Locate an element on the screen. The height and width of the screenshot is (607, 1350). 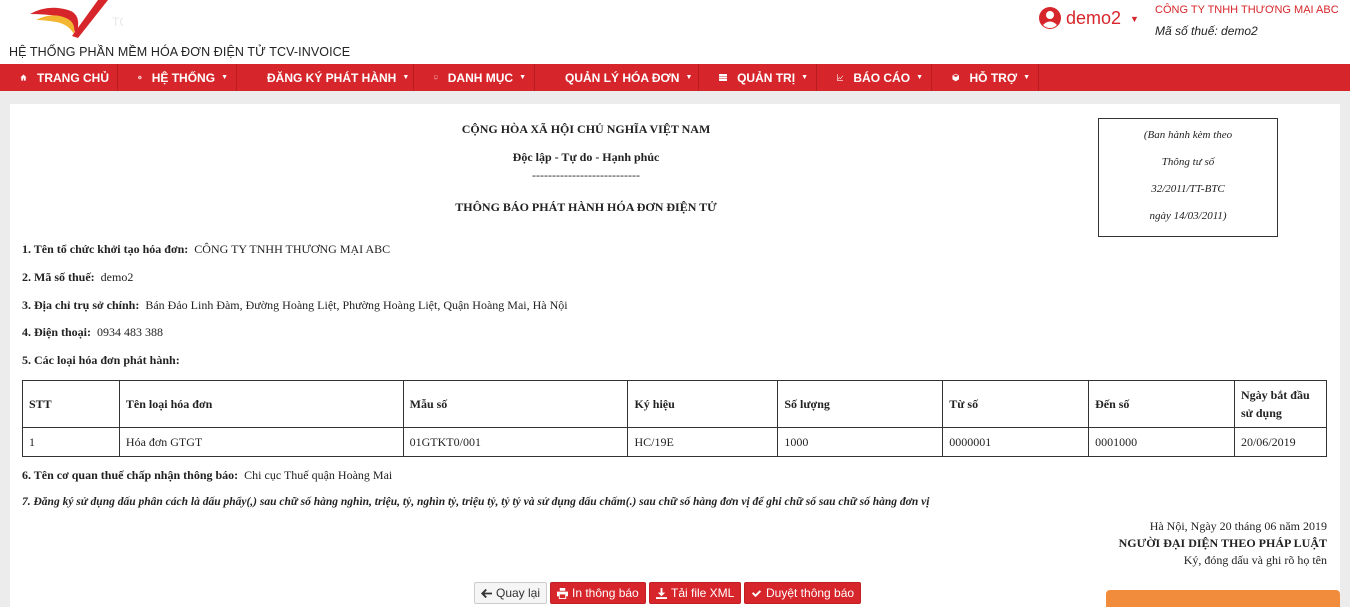
table-cell: 1000 is located at coordinates (860, 442).